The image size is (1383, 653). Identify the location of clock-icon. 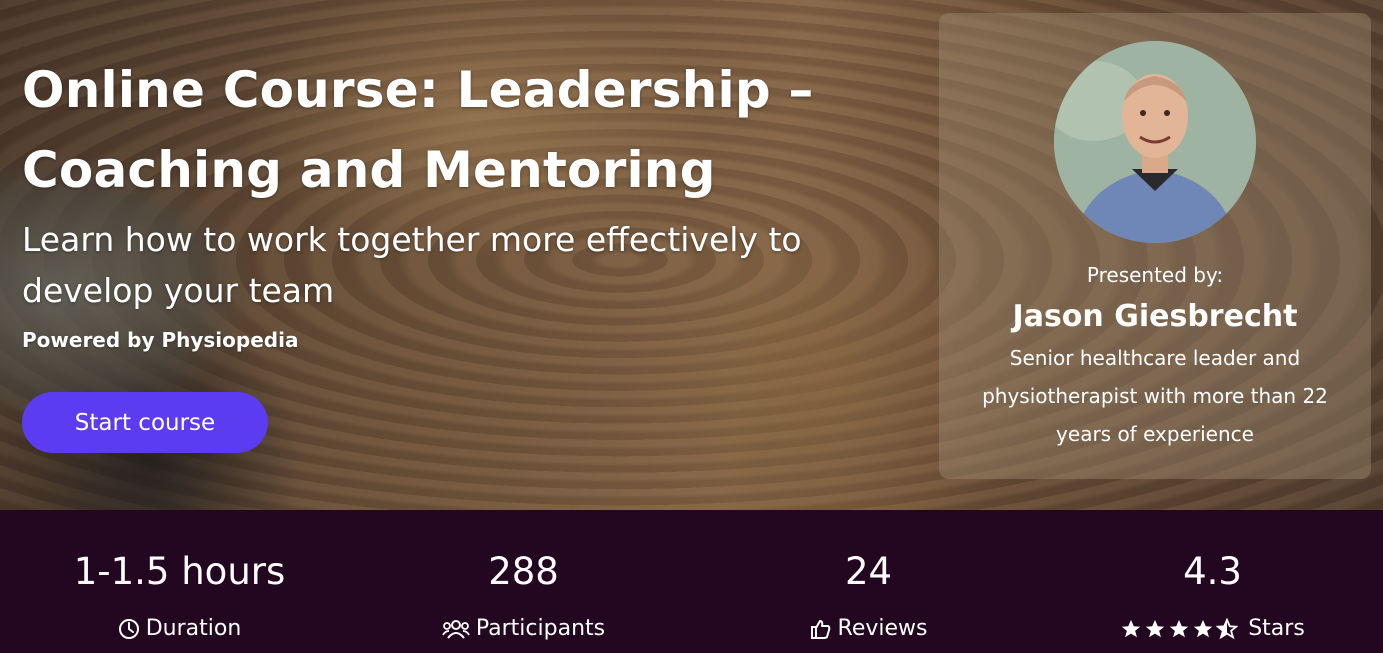
(129, 629).